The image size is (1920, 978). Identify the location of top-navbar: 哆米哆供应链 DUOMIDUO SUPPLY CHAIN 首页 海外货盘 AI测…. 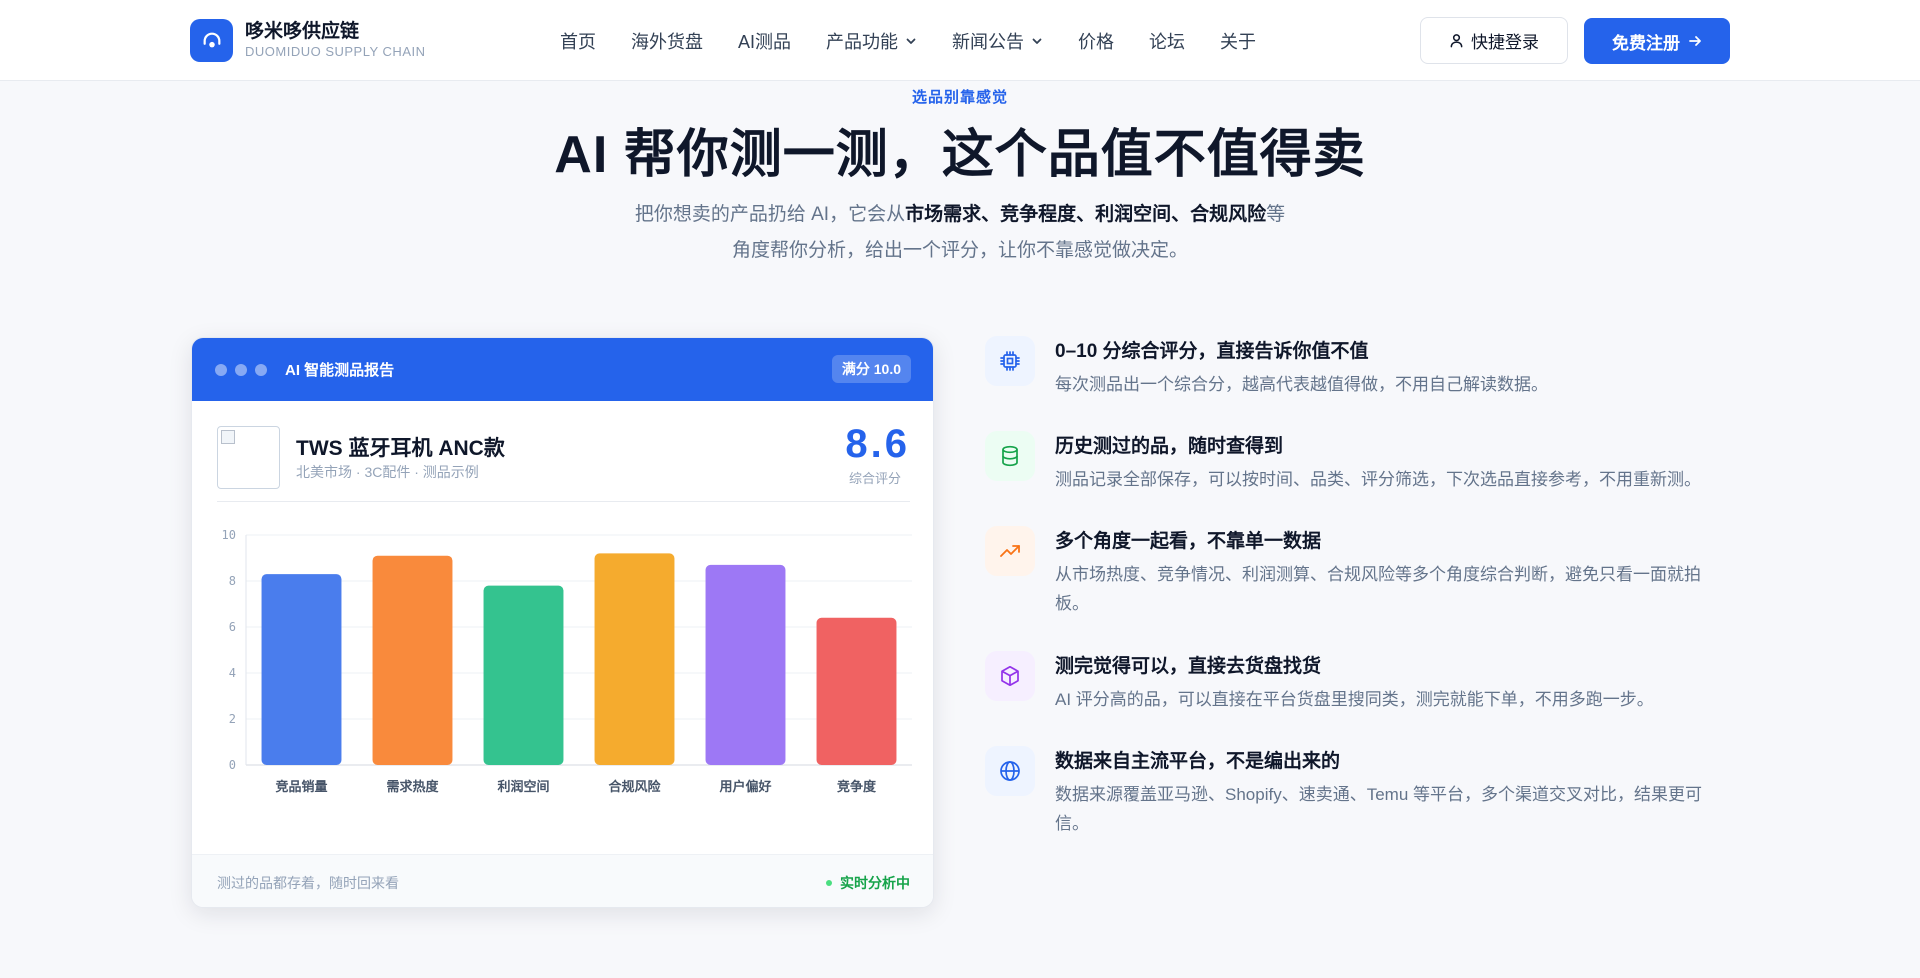
(960, 40).